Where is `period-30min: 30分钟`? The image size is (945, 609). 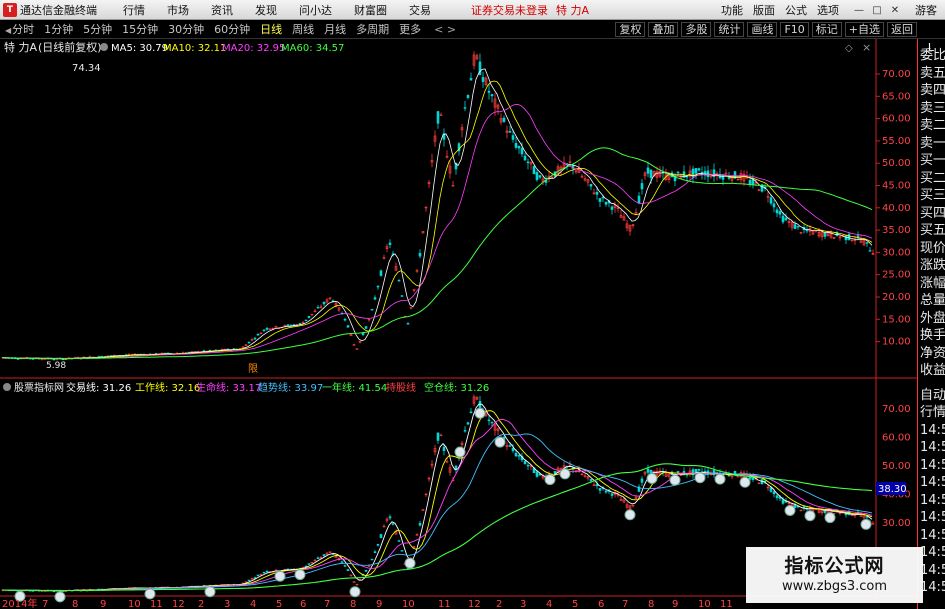
period-30min: 30分钟 is located at coordinates (186, 29).